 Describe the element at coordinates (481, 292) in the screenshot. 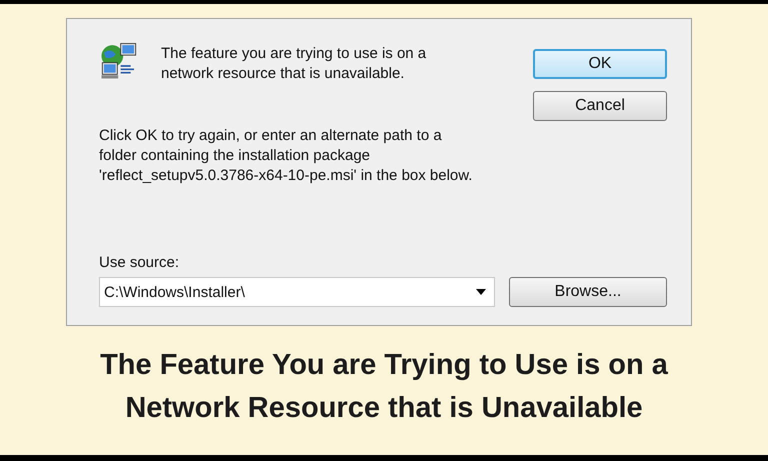

I see `dropdown-arrow-icon` at that location.